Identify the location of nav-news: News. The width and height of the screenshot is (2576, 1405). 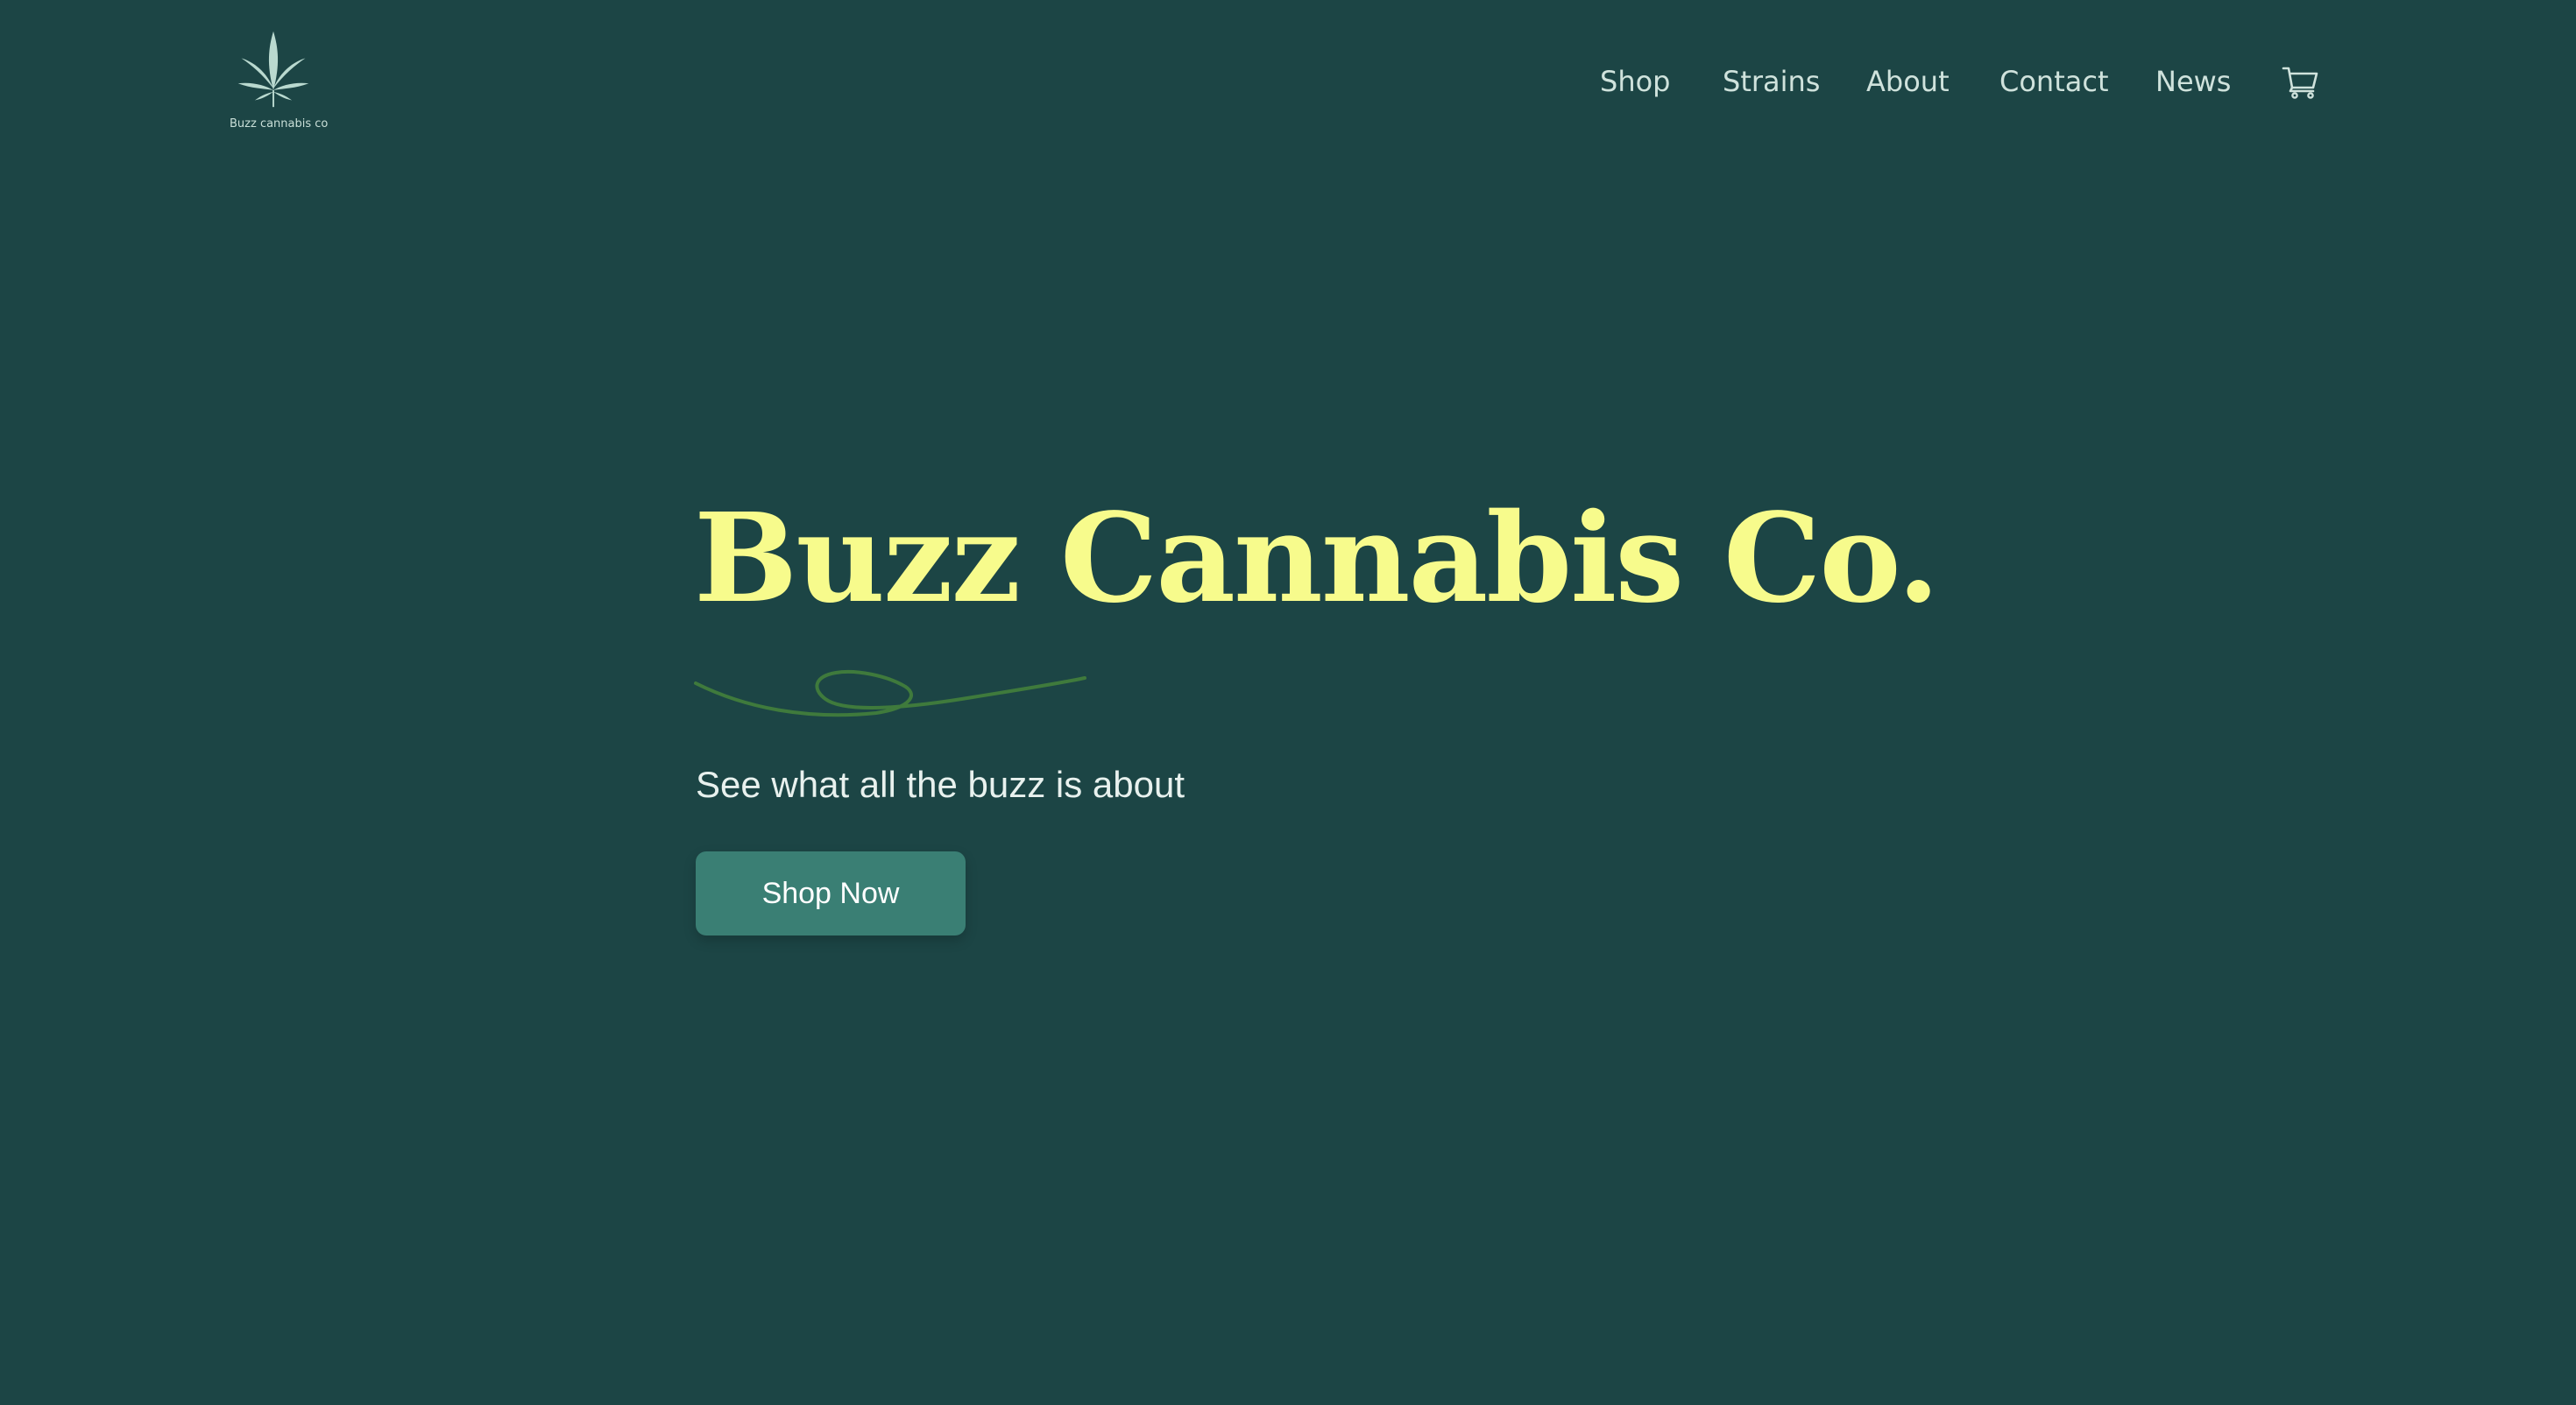
(2193, 81).